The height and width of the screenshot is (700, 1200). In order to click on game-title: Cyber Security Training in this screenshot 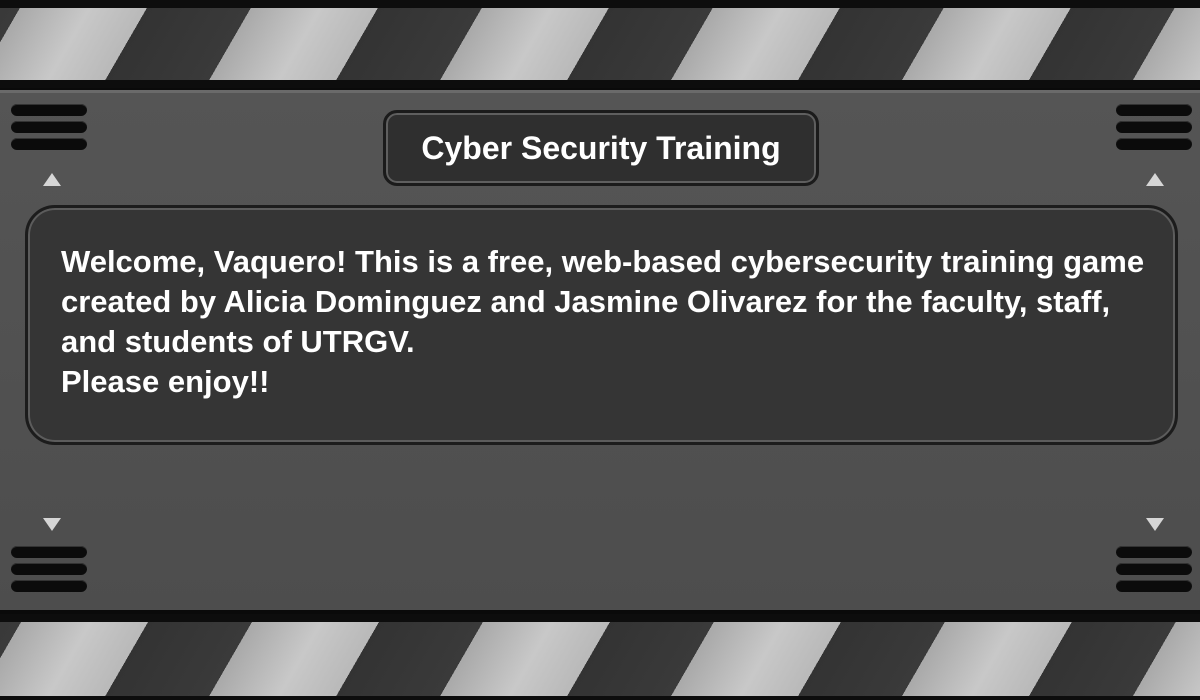, I will do `click(601, 147)`.